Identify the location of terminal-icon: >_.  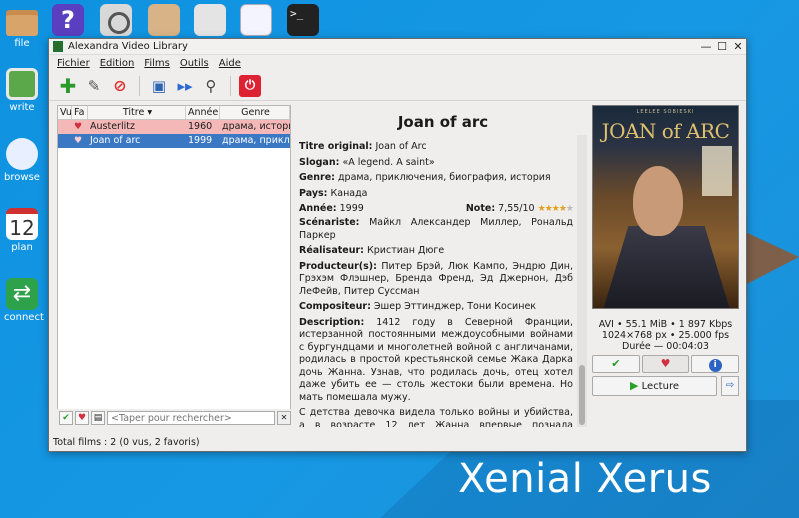
(303, 20).